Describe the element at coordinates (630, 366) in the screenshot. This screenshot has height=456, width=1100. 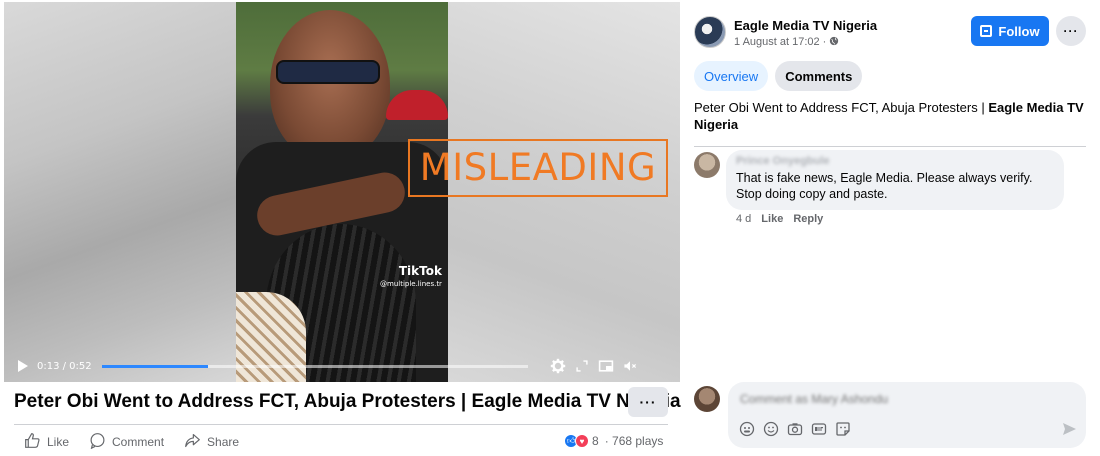
I see `mute-icon` at that location.